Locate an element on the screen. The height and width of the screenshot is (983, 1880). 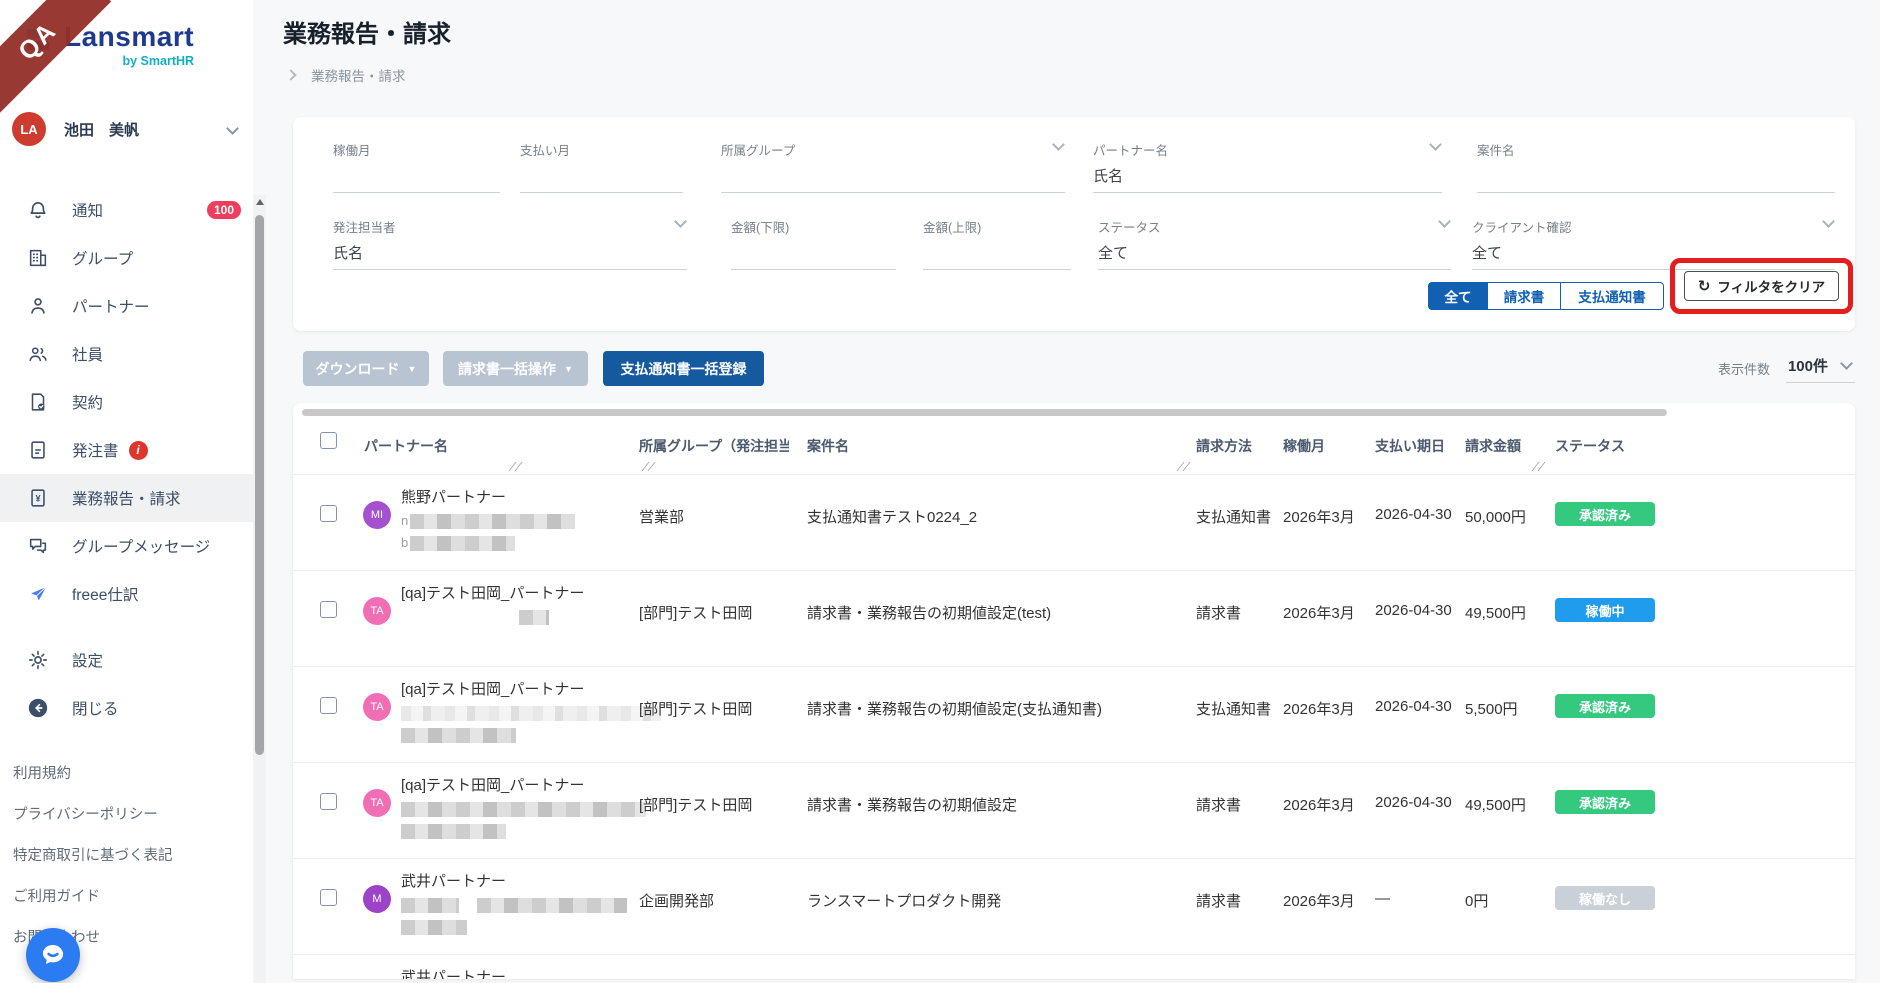
sidebar-item-label: 業務報告・請求 is located at coordinates (126, 499).